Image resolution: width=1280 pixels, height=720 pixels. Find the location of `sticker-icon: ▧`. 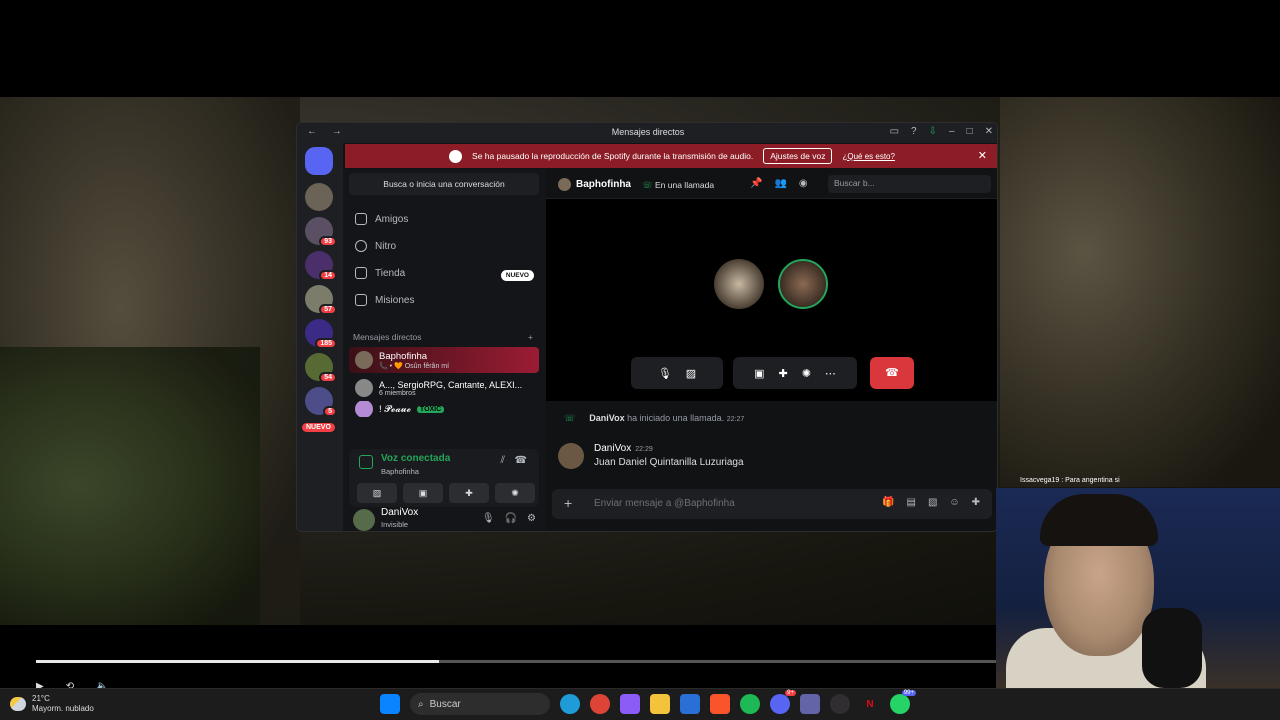

sticker-icon: ▧ is located at coordinates (932, 502).